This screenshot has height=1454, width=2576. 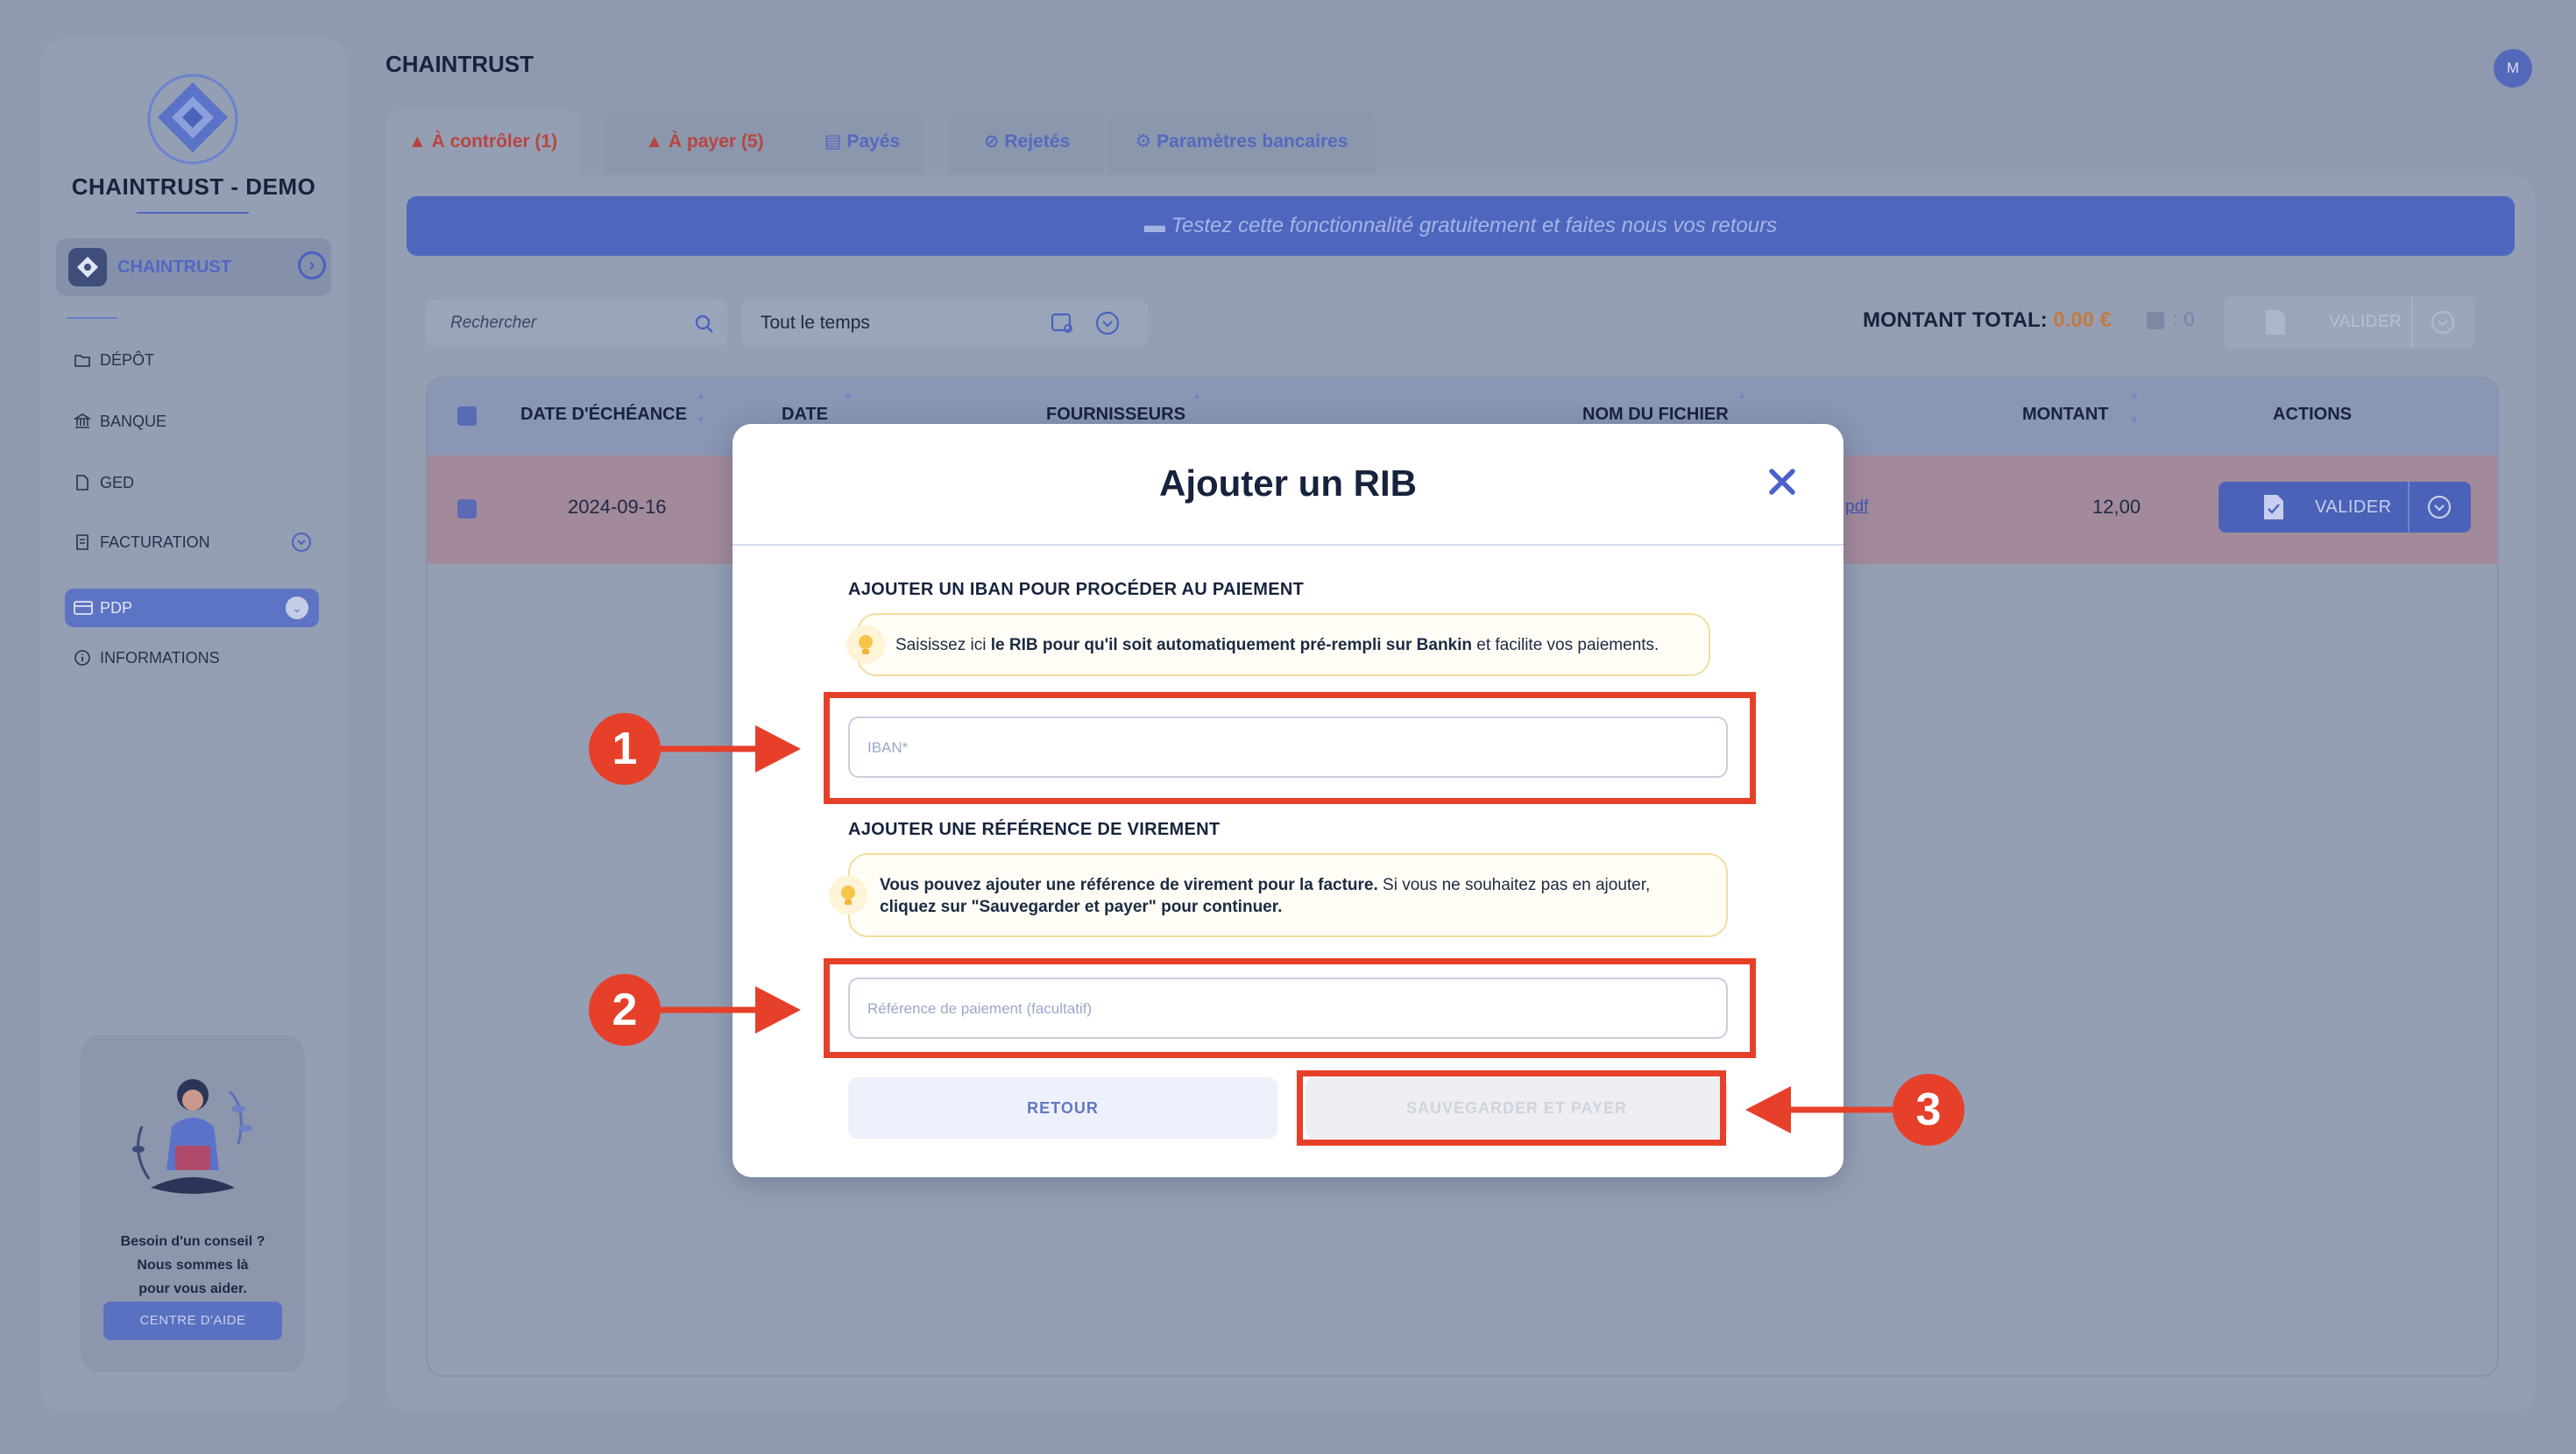 I want to click on column-header: ACTIONS, so click(x=2312, y=414).